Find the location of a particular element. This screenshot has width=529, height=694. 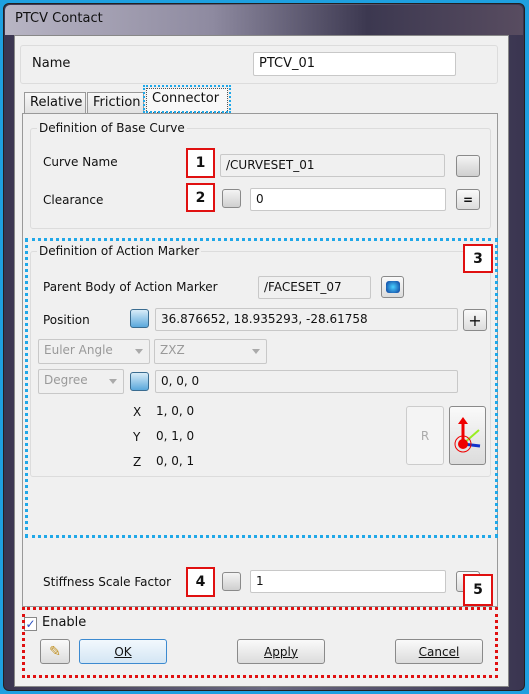

clearance-toggle-button is located at coordinates (231, 198).